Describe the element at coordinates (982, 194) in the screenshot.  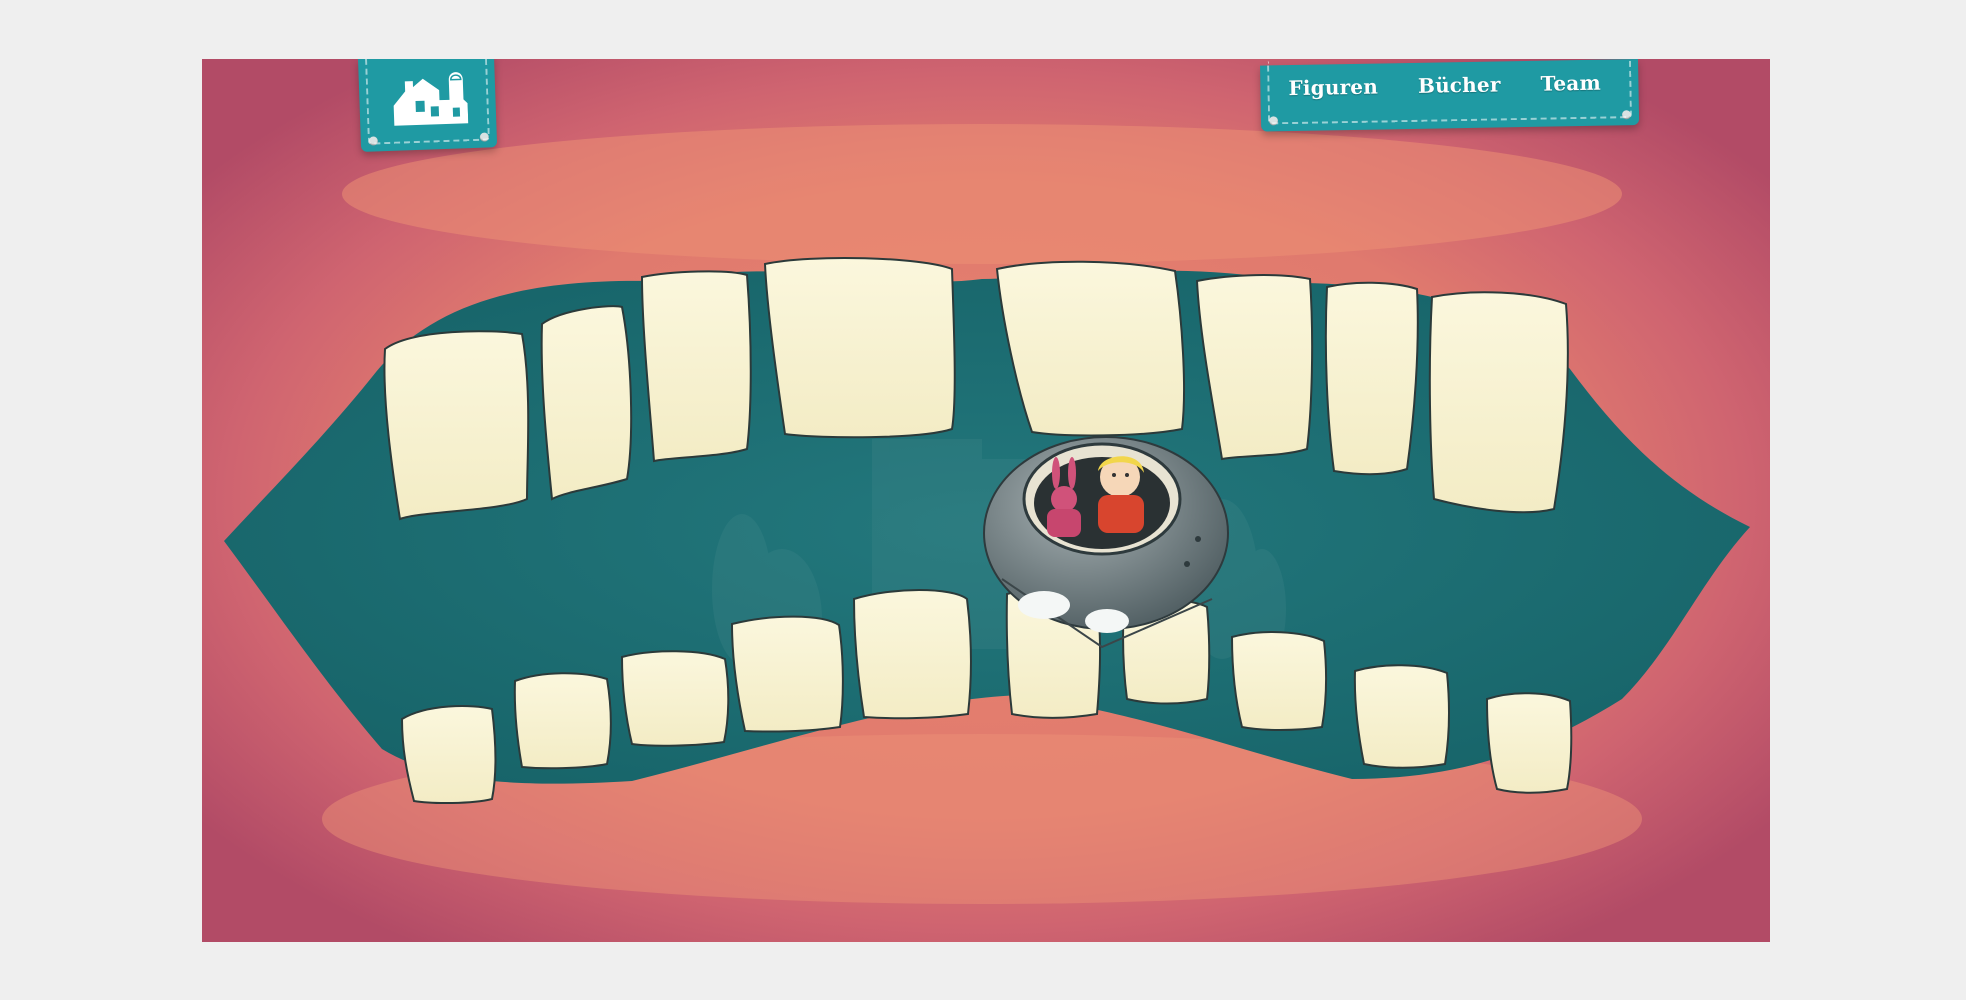
I see `lip-highlight-top` at that location.